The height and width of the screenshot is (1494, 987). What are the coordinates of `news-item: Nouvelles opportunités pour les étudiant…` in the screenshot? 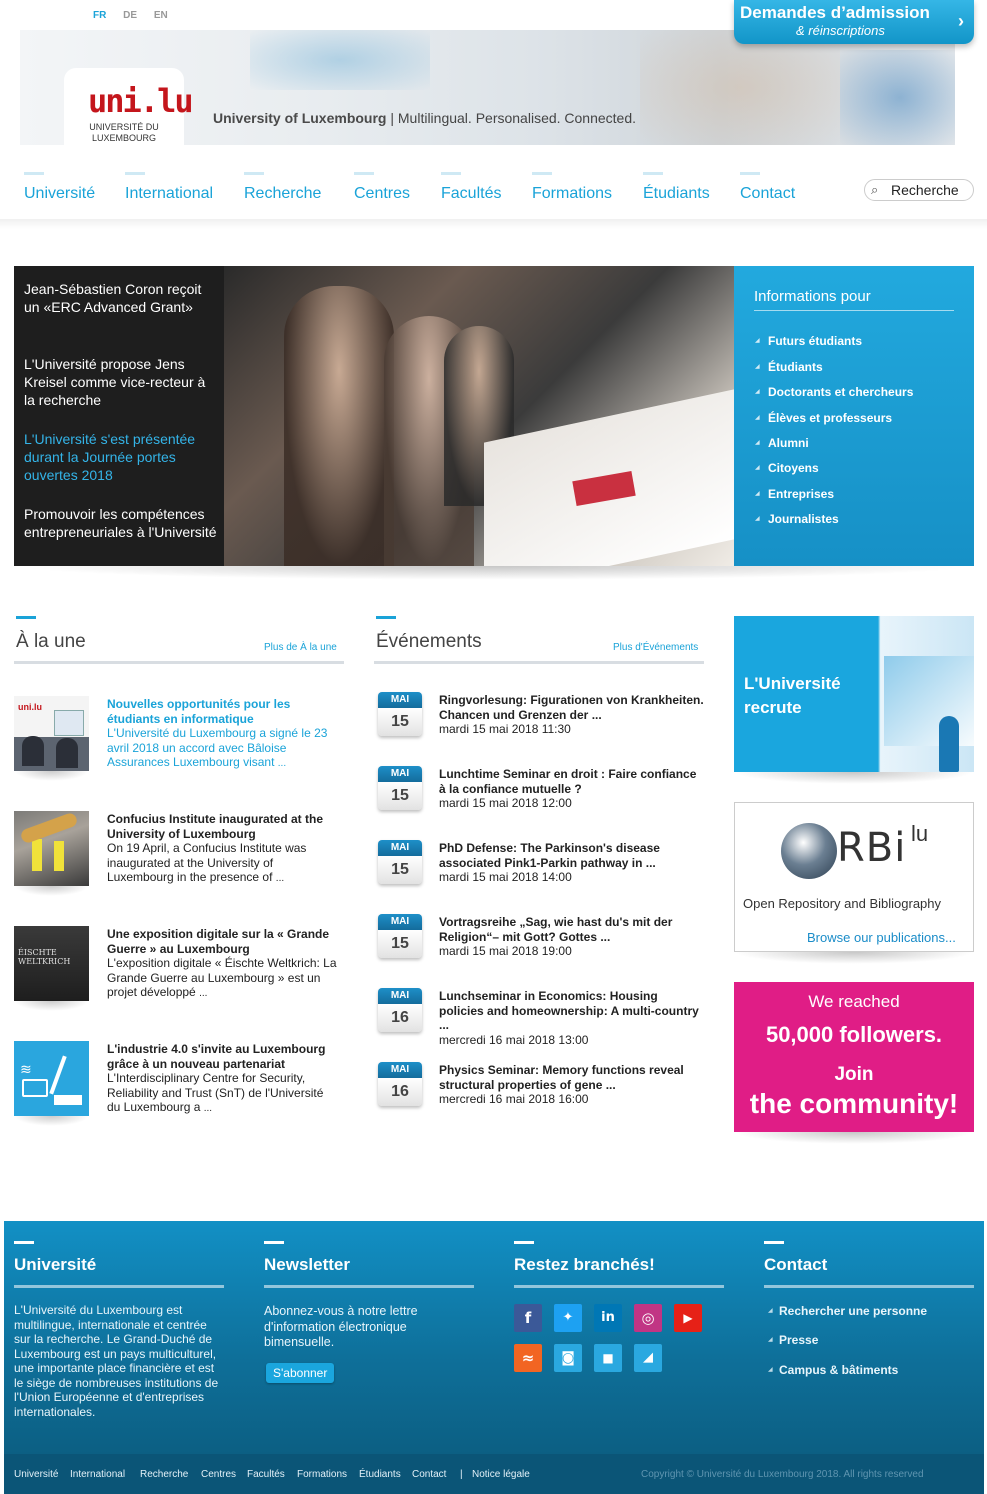 It's located at (222, 734).